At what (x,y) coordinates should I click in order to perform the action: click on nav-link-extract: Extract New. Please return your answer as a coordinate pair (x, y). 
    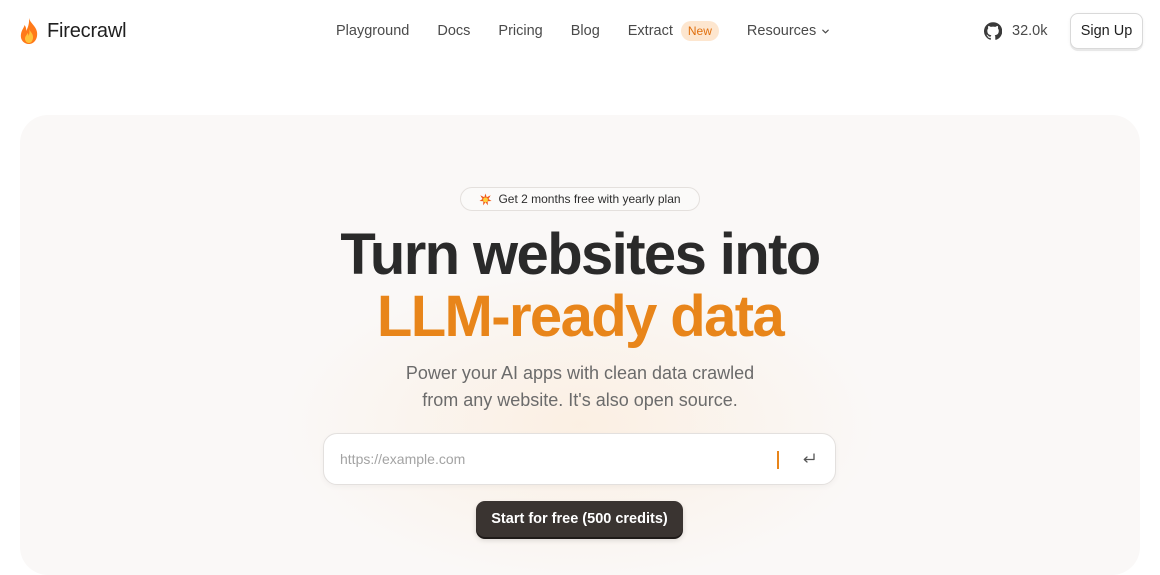
    Looking at the image, I should click on (673, 31).